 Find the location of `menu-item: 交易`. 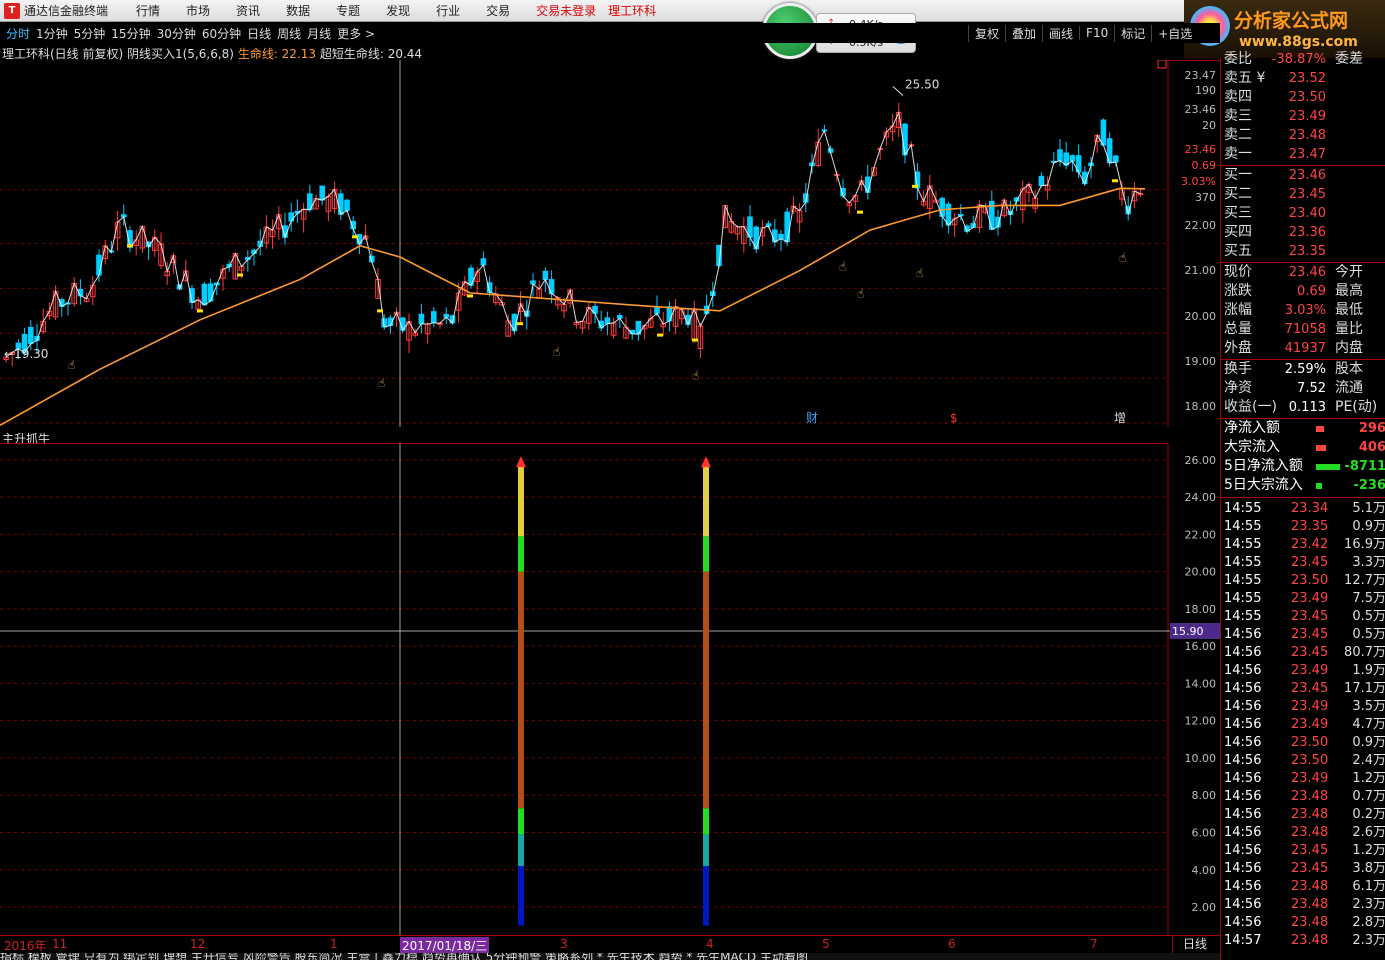

menu-item: 交易 is located at coordinates (498, 10).